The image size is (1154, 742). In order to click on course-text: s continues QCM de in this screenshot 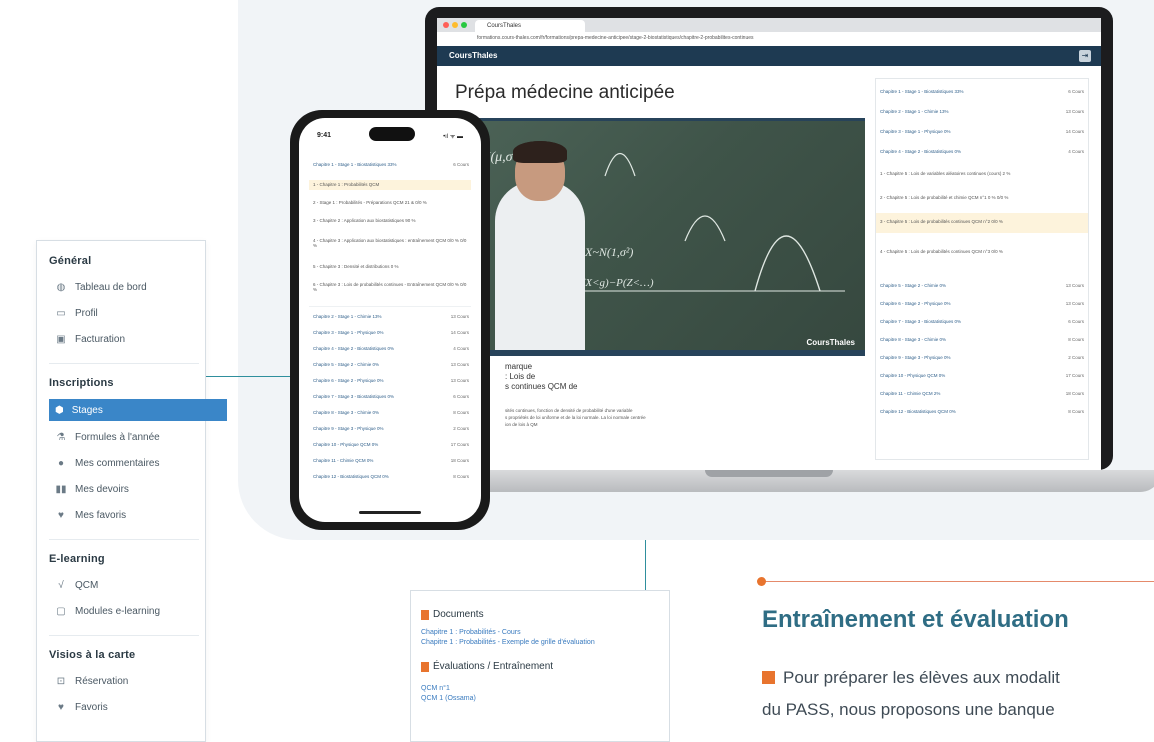, I will do `click(541, 386)`.